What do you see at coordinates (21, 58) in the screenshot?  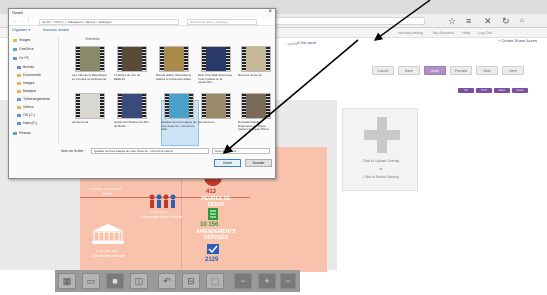 I see `sidebar-item-pc: Ce PC` at bounding box center [21, 58].